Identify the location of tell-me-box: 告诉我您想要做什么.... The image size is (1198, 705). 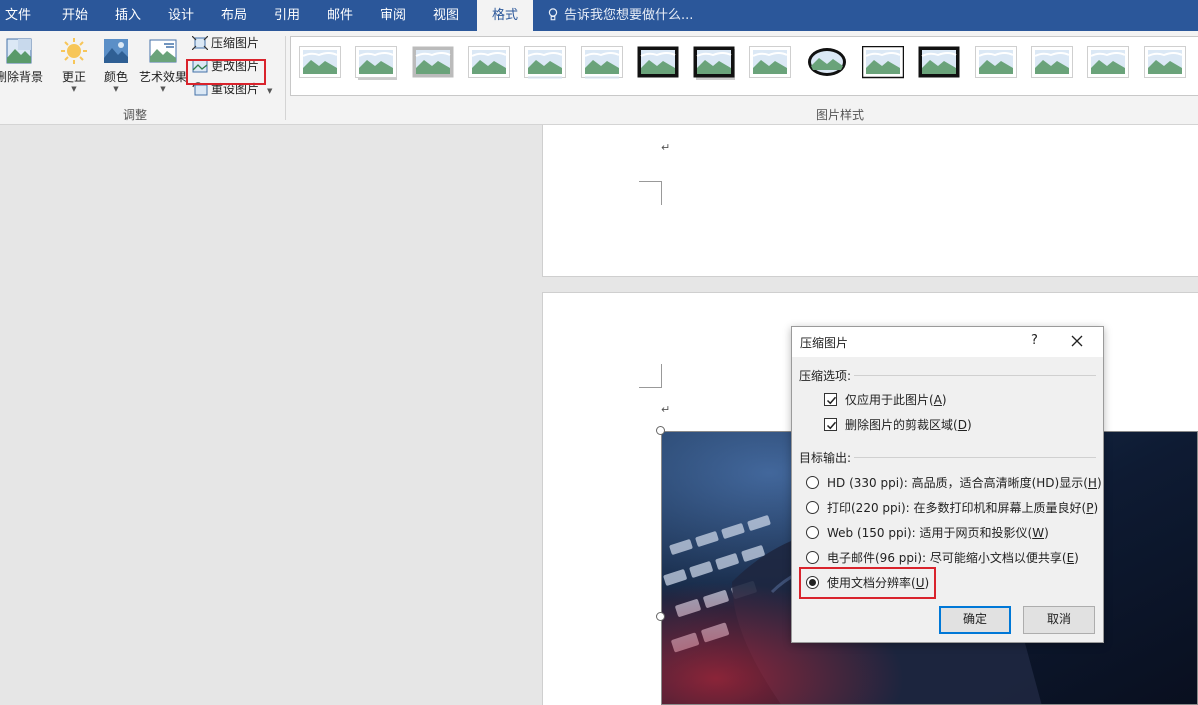
(620, 15).